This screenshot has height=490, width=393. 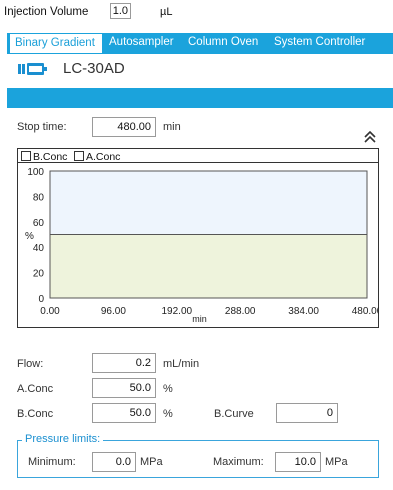 I want to click on legend-a-conc: A.Conc, so click(x=97, y=157).